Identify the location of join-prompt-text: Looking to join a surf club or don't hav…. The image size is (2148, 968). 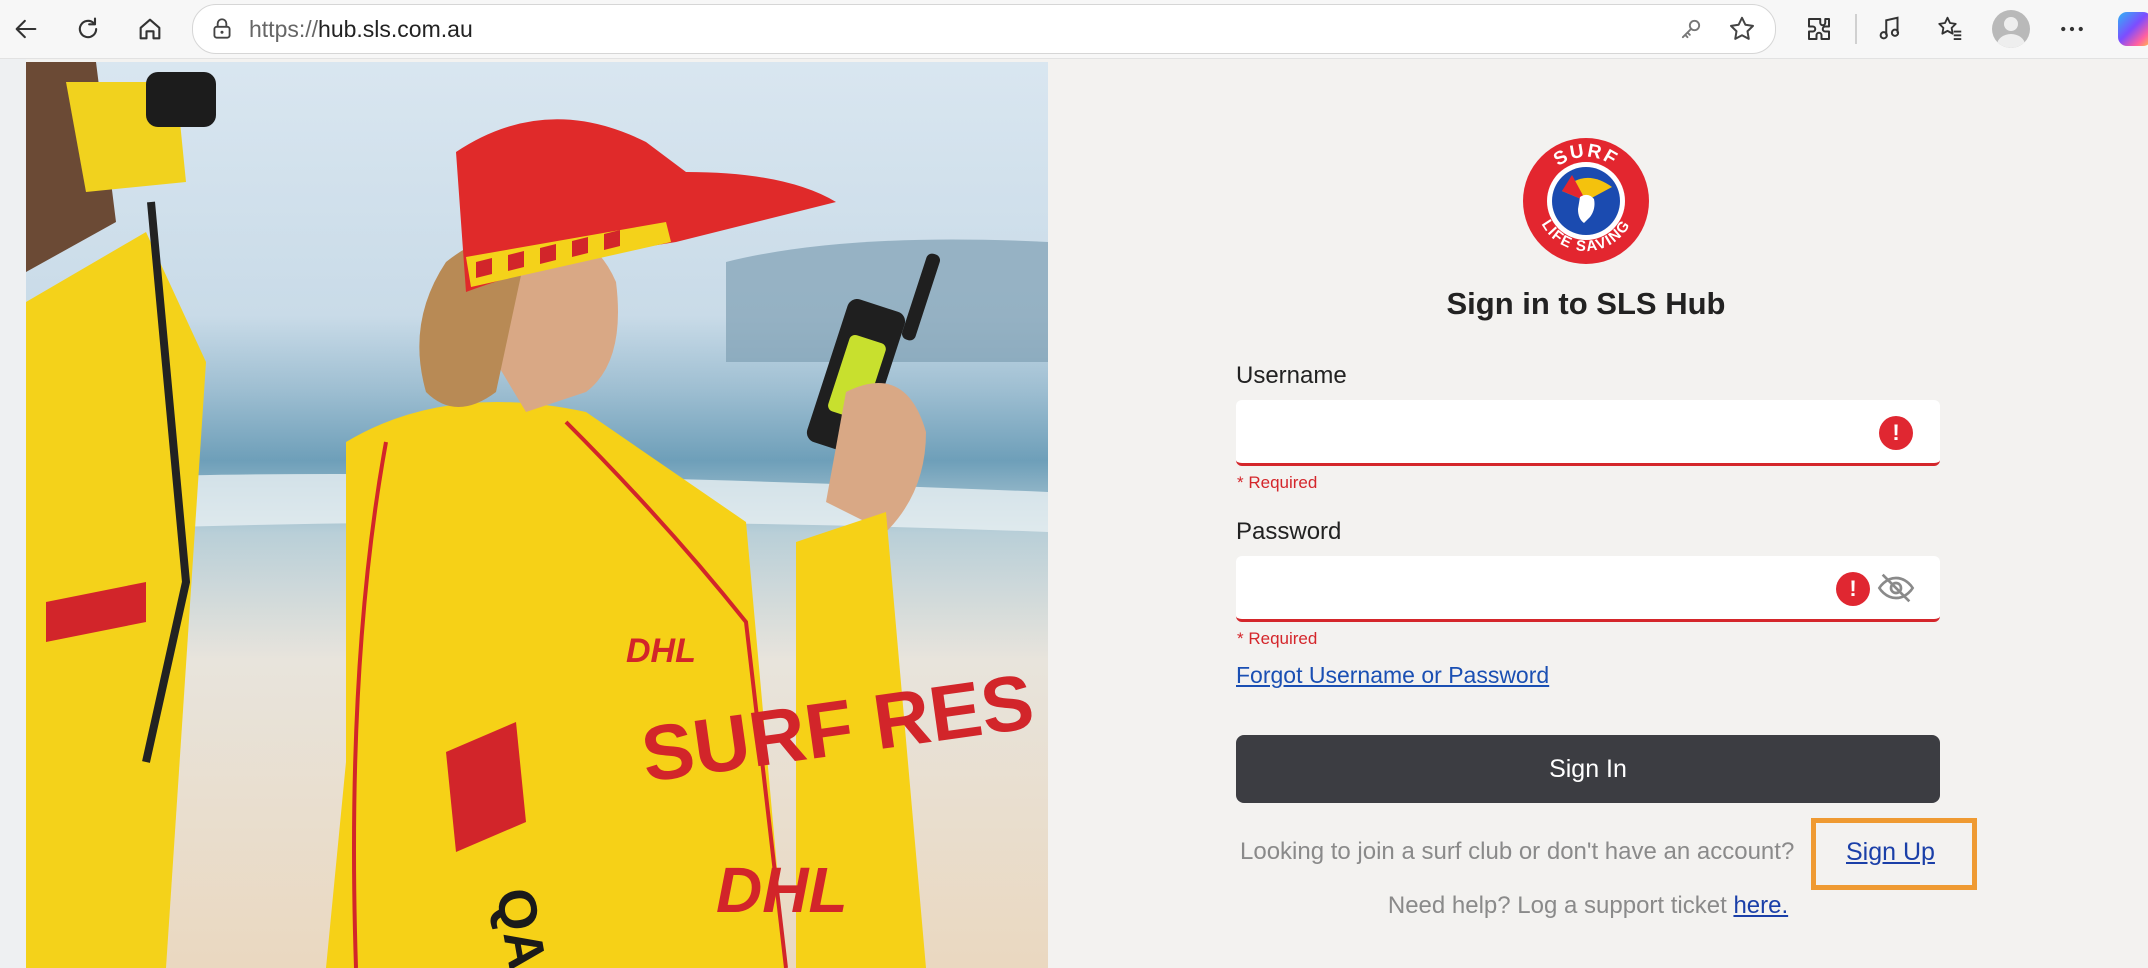
(1517, 851).